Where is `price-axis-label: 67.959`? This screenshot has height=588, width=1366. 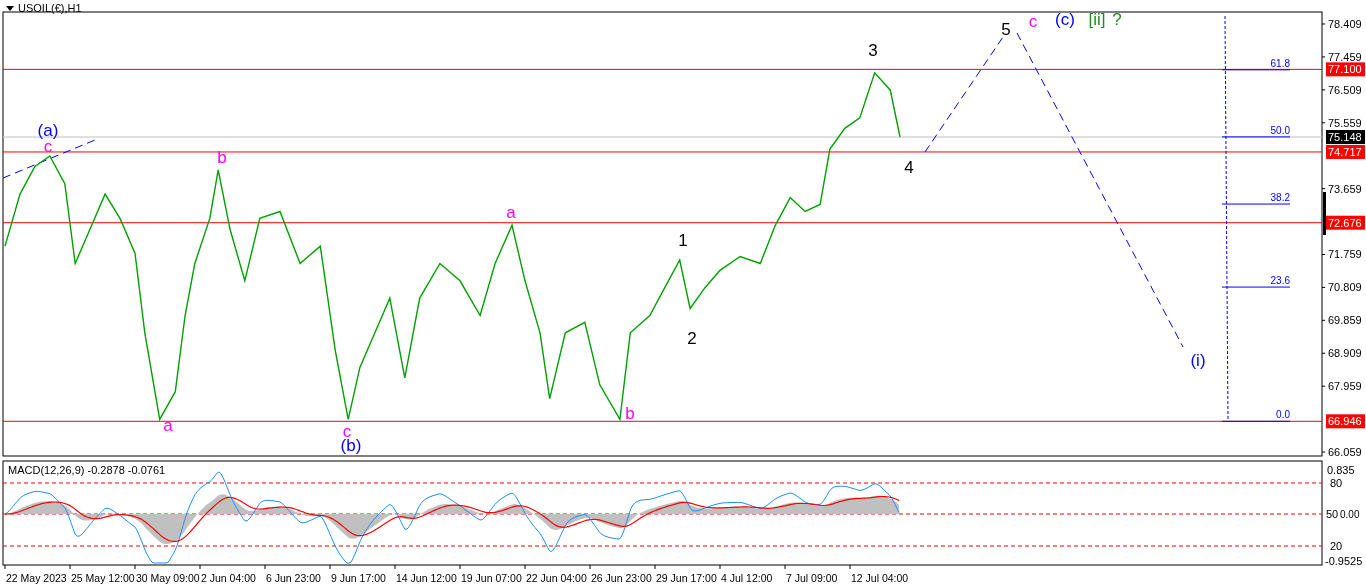
price-axis-label: 67.959 is located at coordinates (1345, 386).